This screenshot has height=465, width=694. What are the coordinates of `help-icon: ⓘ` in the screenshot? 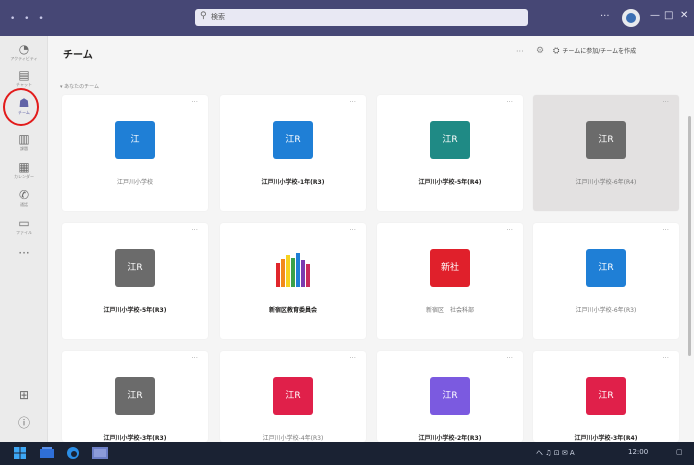 It's located at (23, 423).